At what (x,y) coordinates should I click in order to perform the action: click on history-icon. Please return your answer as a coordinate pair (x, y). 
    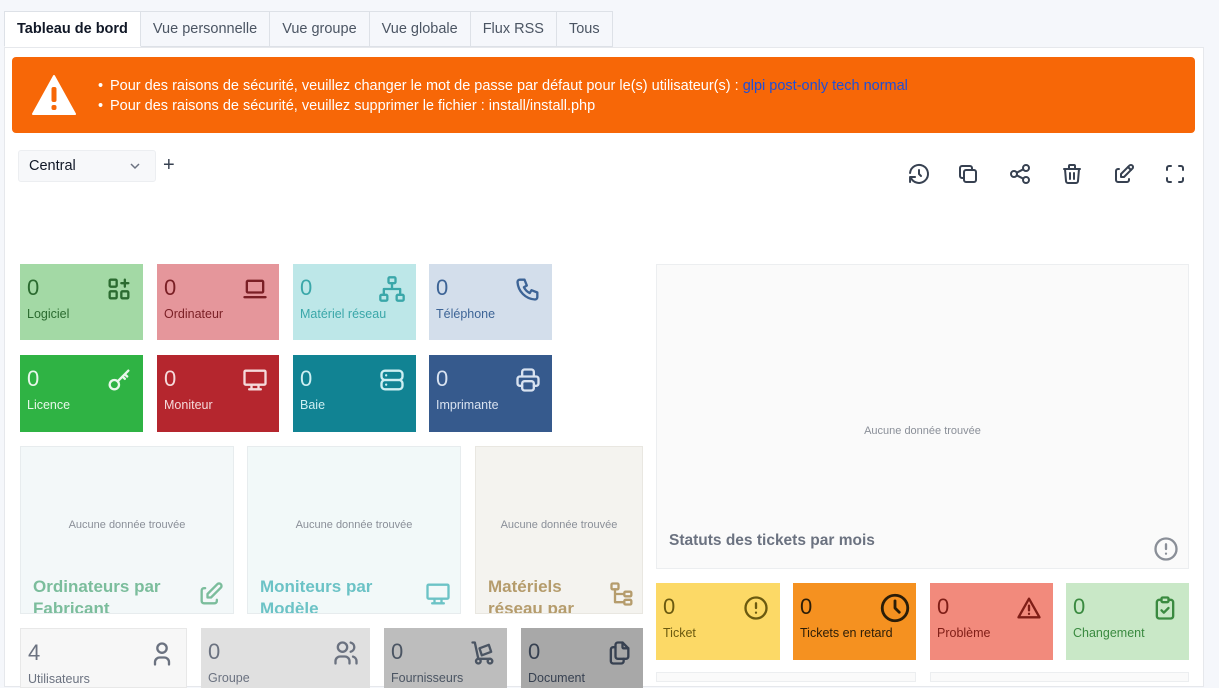
    Looking at the image, I should click on (919, 174).